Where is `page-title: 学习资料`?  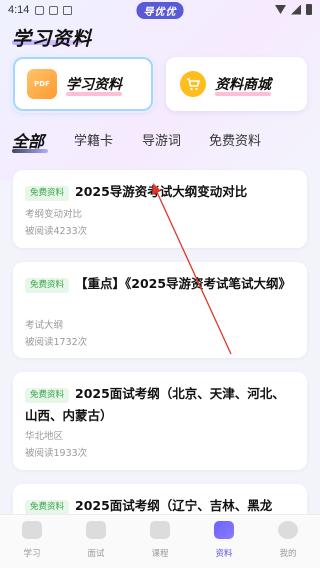 page-title: 学习资料 is located at coordinates (52, 39).